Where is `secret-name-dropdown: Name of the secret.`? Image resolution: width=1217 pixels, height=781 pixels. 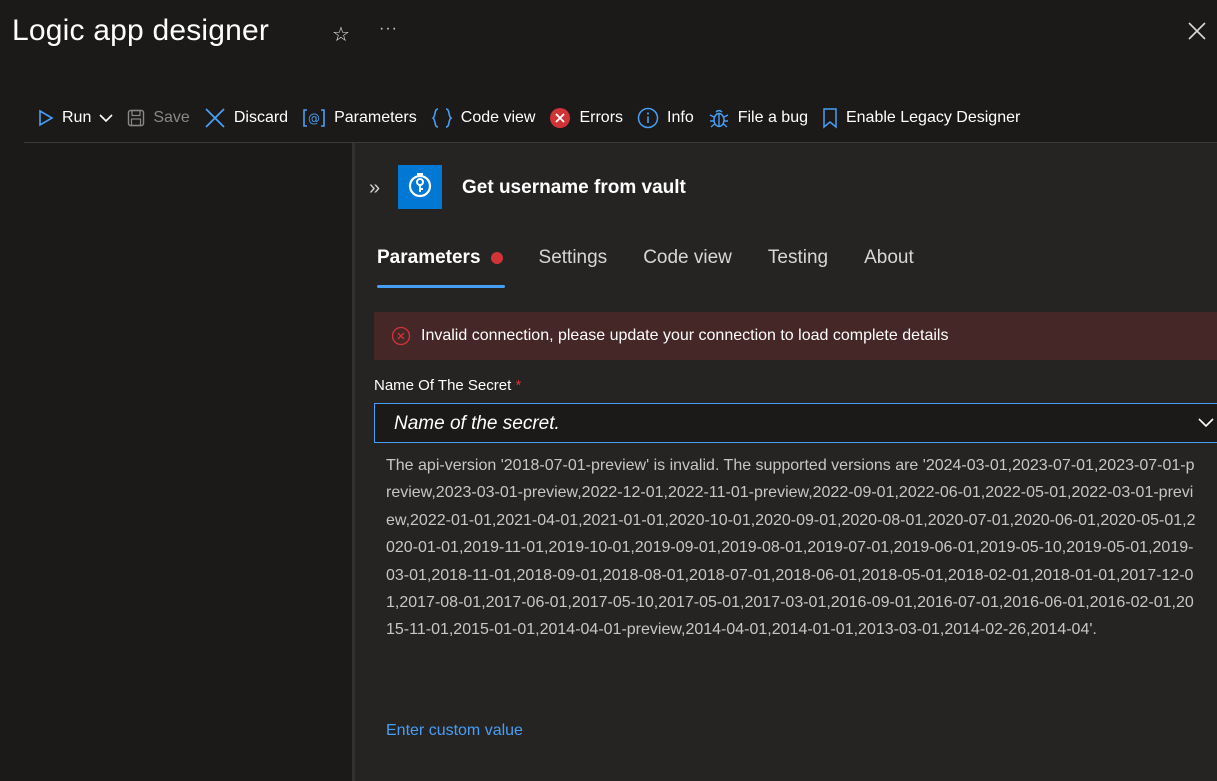
secret-name-dropdown: Name of the secret. is located at coordinates (795, 423).